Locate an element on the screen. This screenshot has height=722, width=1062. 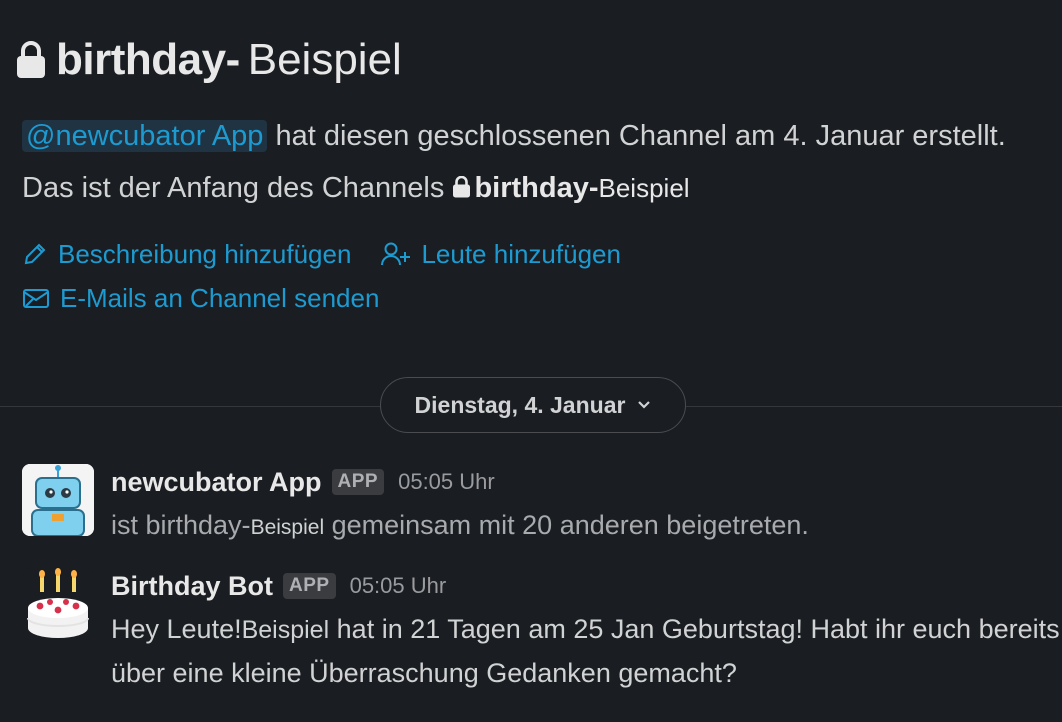
date-label: Dienstag, 4. Januar is located at coordinates (520, 404).